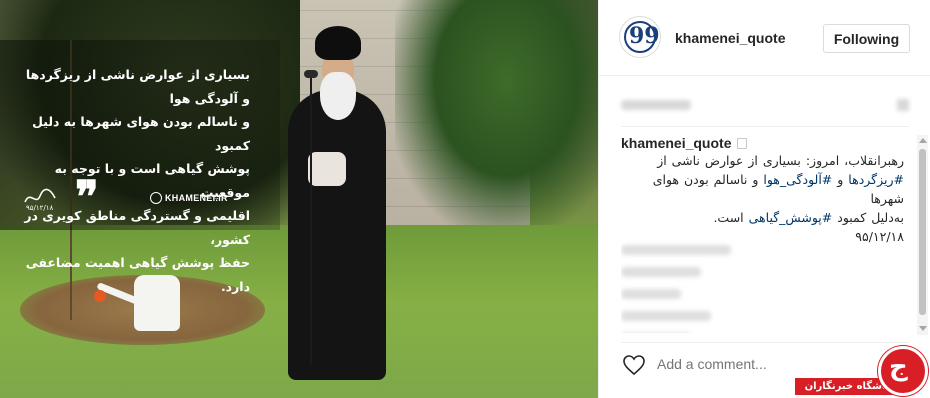  What do you see at coordinates (903, 105) in the screenshot?
I see `more-icon` at bounding box center [903, 105].